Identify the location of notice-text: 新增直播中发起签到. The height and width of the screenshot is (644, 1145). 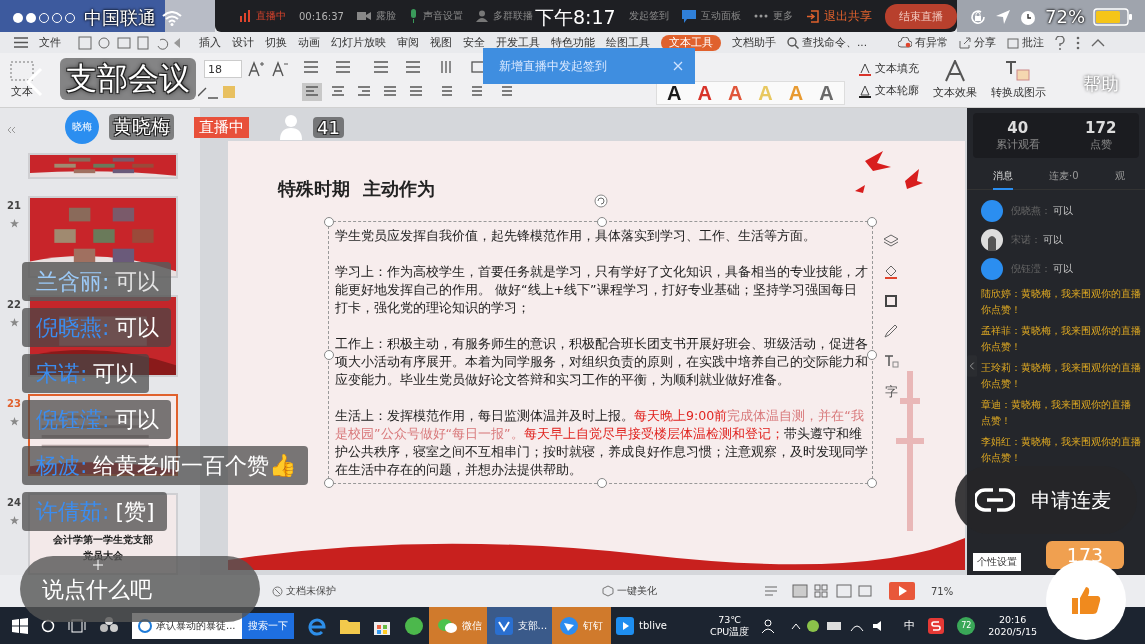
(553, 66).